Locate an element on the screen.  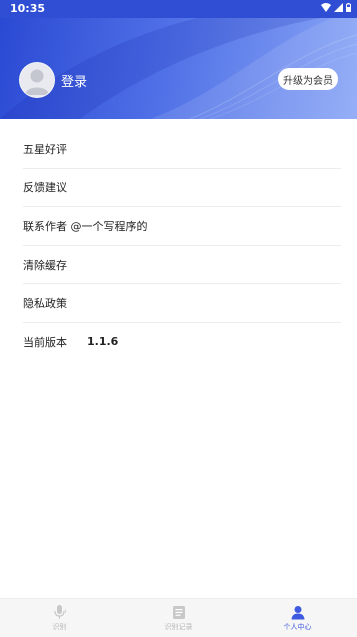
avatar is located at coordinates (37, 80).